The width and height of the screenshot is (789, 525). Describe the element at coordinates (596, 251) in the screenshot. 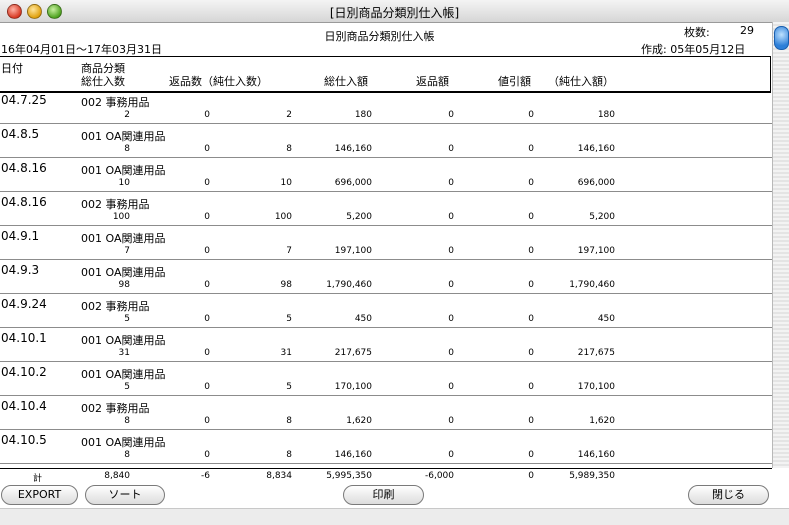

I see `row-net-amount: 197,100` at that location.